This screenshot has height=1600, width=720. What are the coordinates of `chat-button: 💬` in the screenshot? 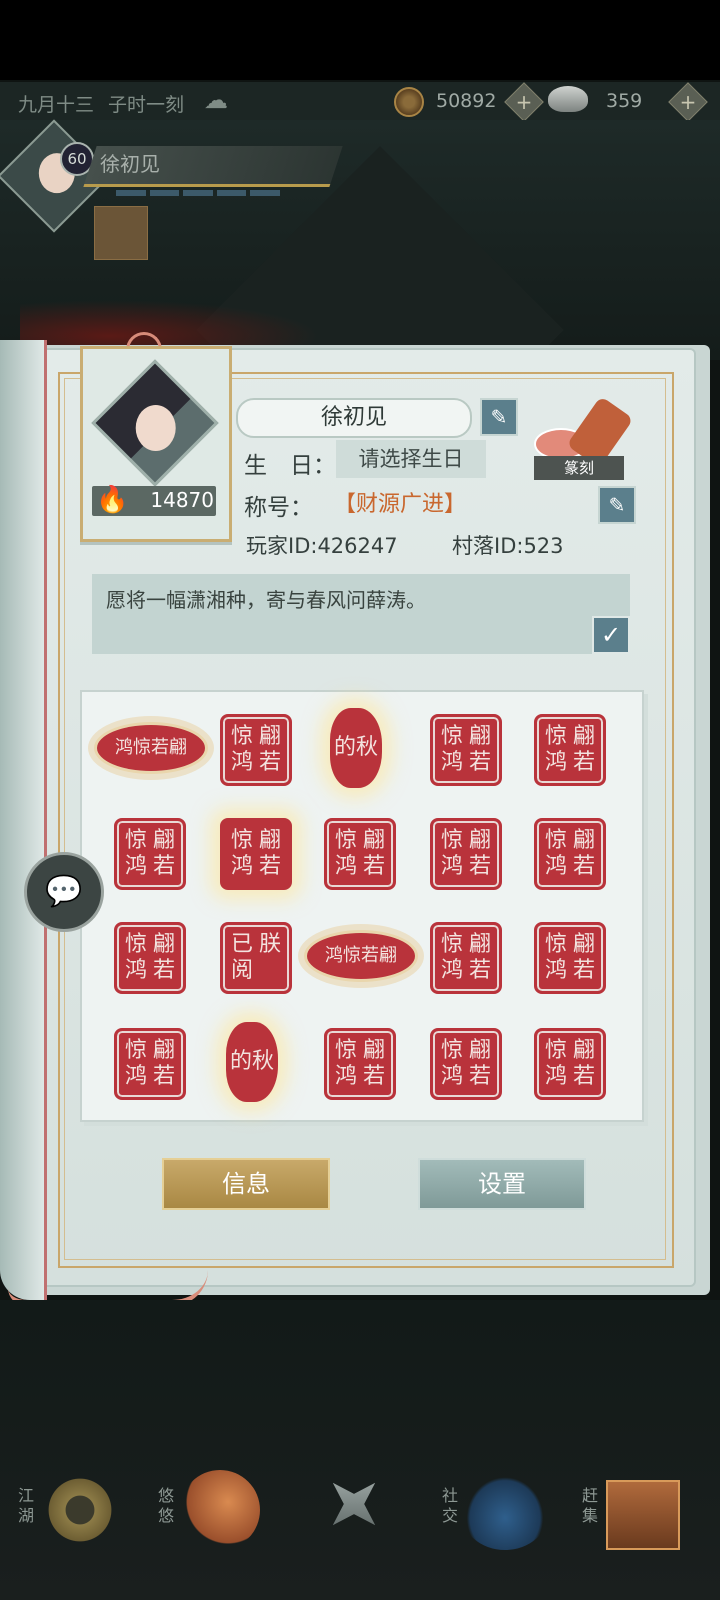 It's located at (64, 892).